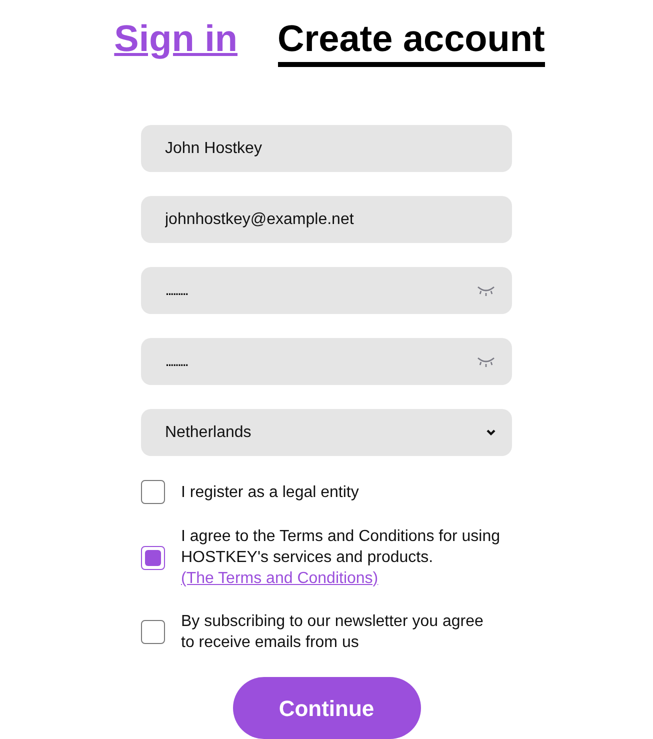 The image size is (653, 739). What do you see at coordinates (341, 547) in the screenshot?
I see `checkbox-label: I agree to the Terms and Conditions for using HOSTKEY's services and products.` at bounding box center [341, 547].